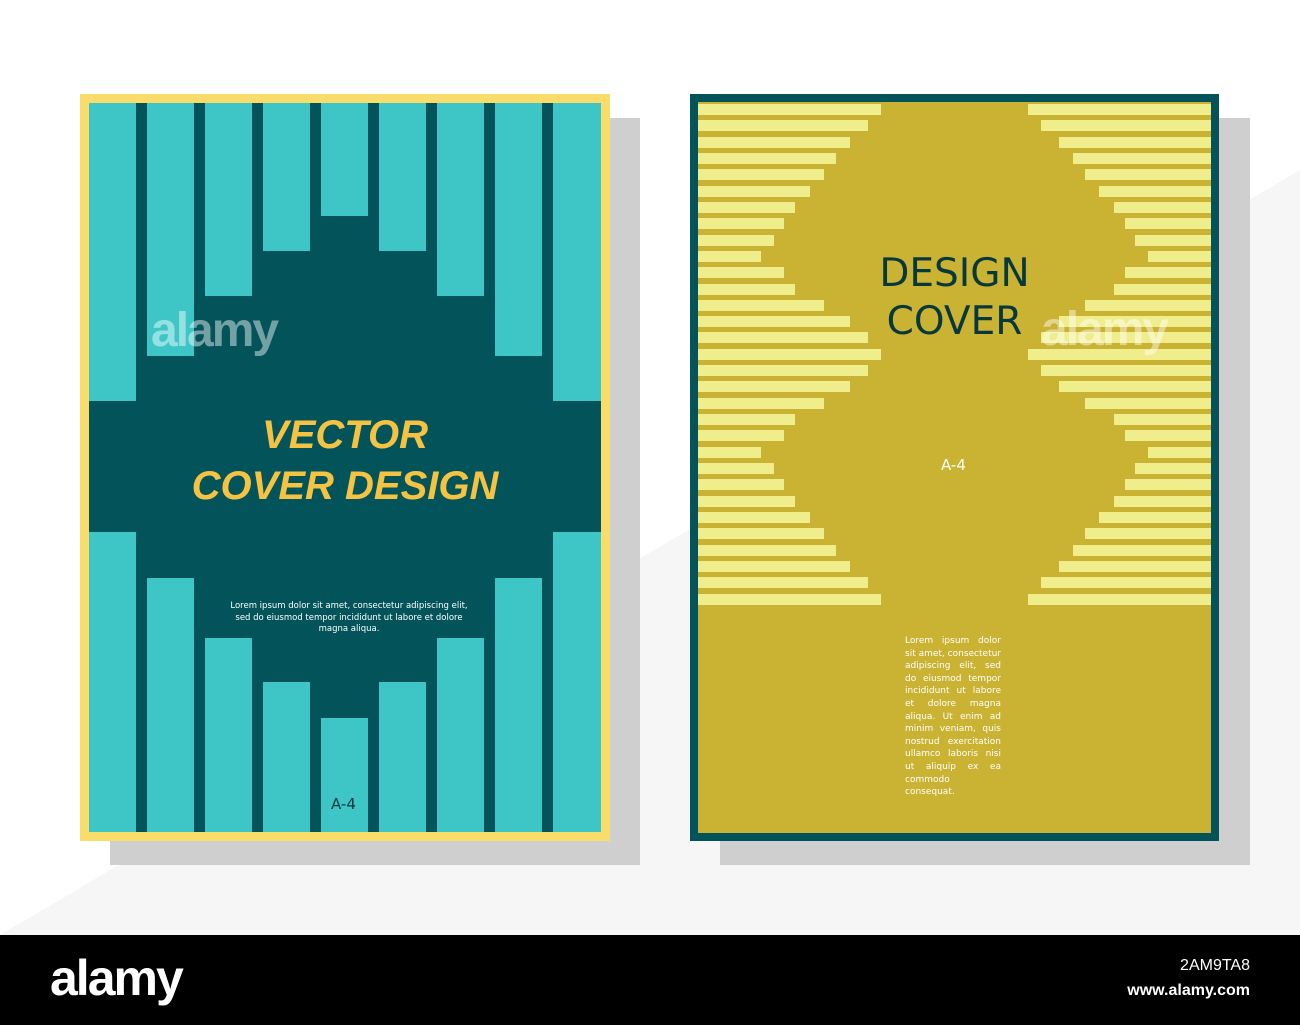  What do you see at coordinates (1215, 965) in the screenshot?
I see `image-id: 2AM9TA8` at bounding box center [1215, 965].